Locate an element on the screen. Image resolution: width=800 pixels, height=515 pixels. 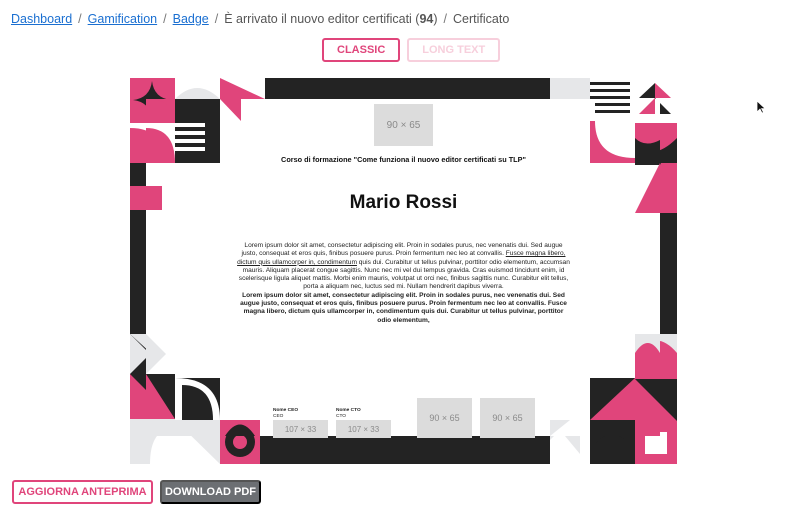
classic-mode-button: CLASSIC is located at coordinates (361, 50).